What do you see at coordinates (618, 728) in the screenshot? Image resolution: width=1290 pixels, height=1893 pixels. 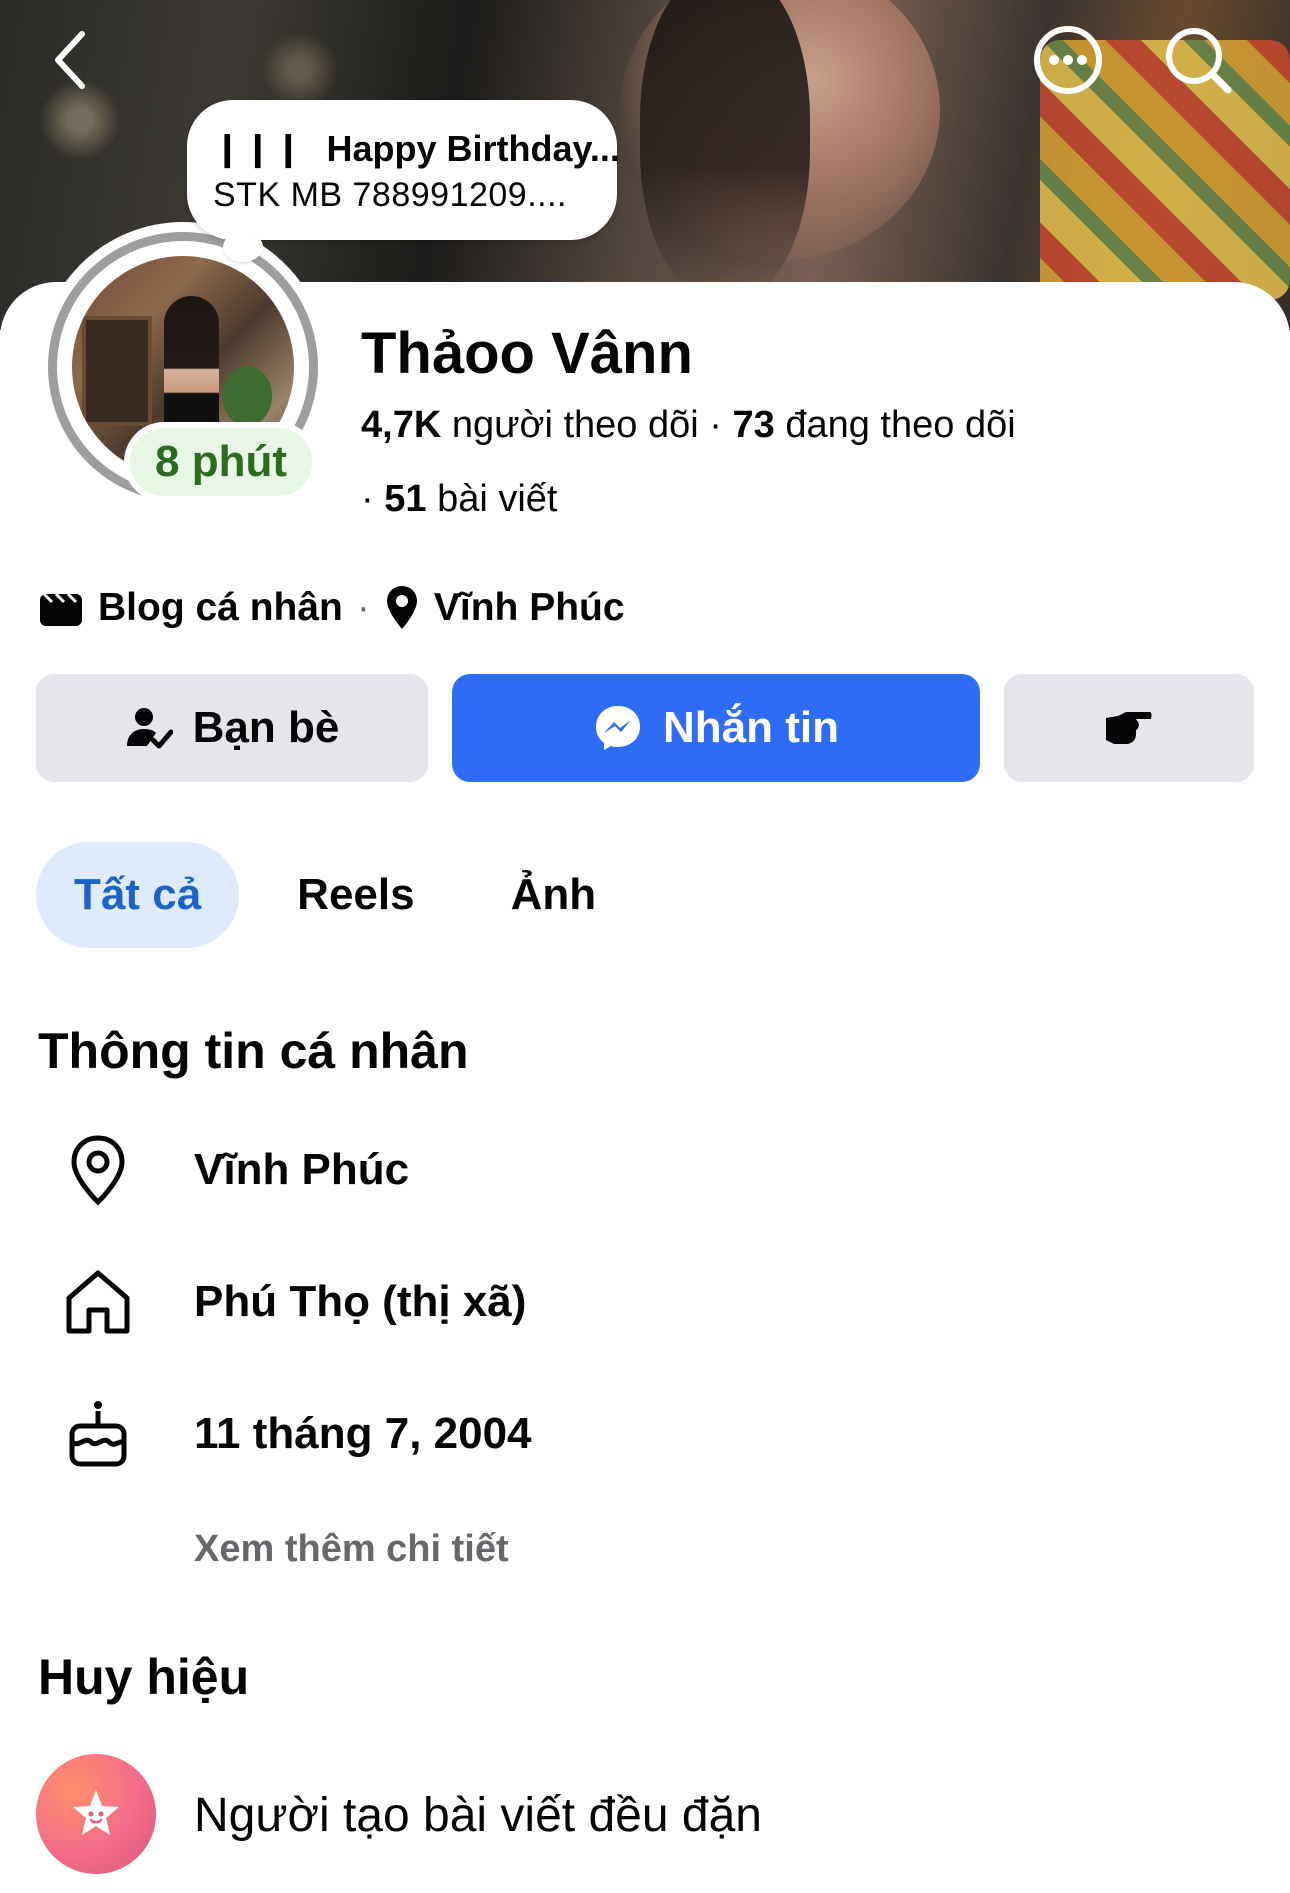 I see `messenger-icon` at bounding box center [618, 728].